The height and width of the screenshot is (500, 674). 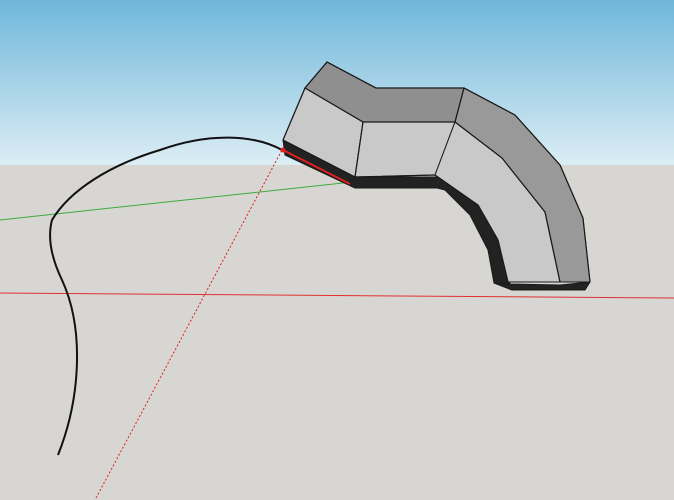 I want to click on green-axis-line, so click(x=176, y=201).